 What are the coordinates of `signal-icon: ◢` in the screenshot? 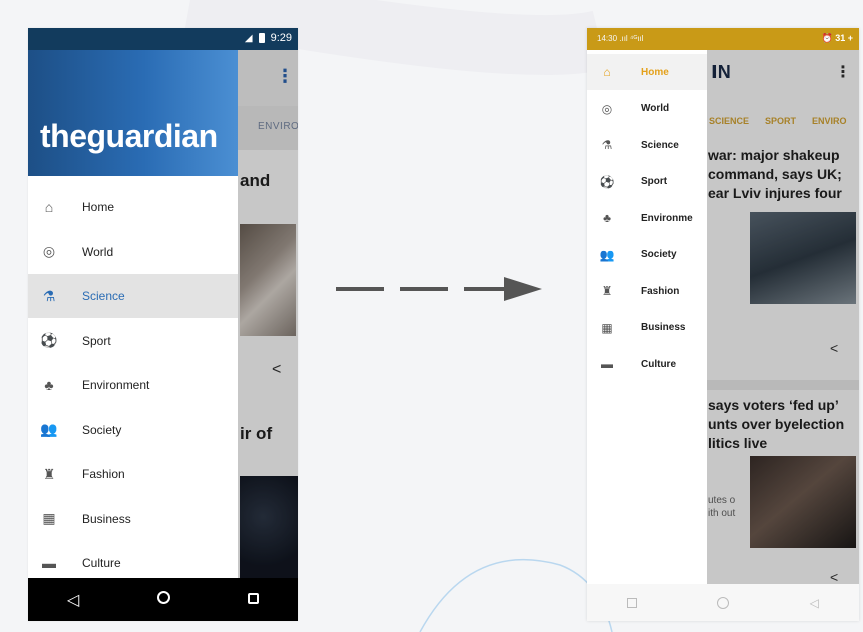 It's located at (248, 38).